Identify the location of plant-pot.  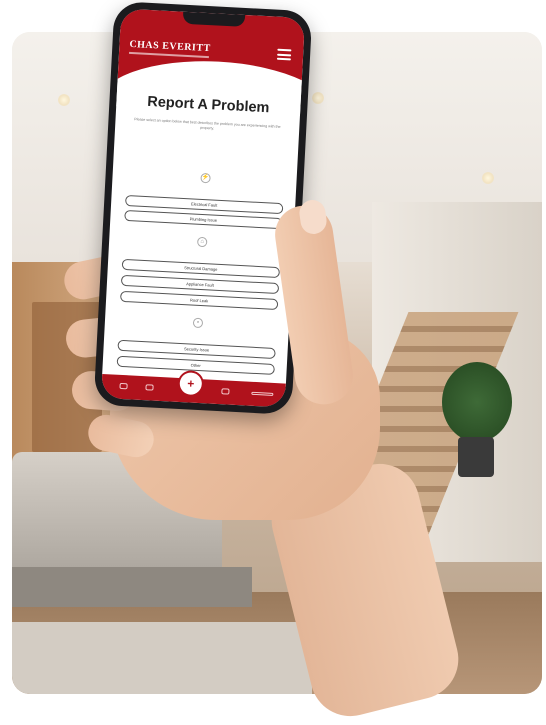
(476, 457).